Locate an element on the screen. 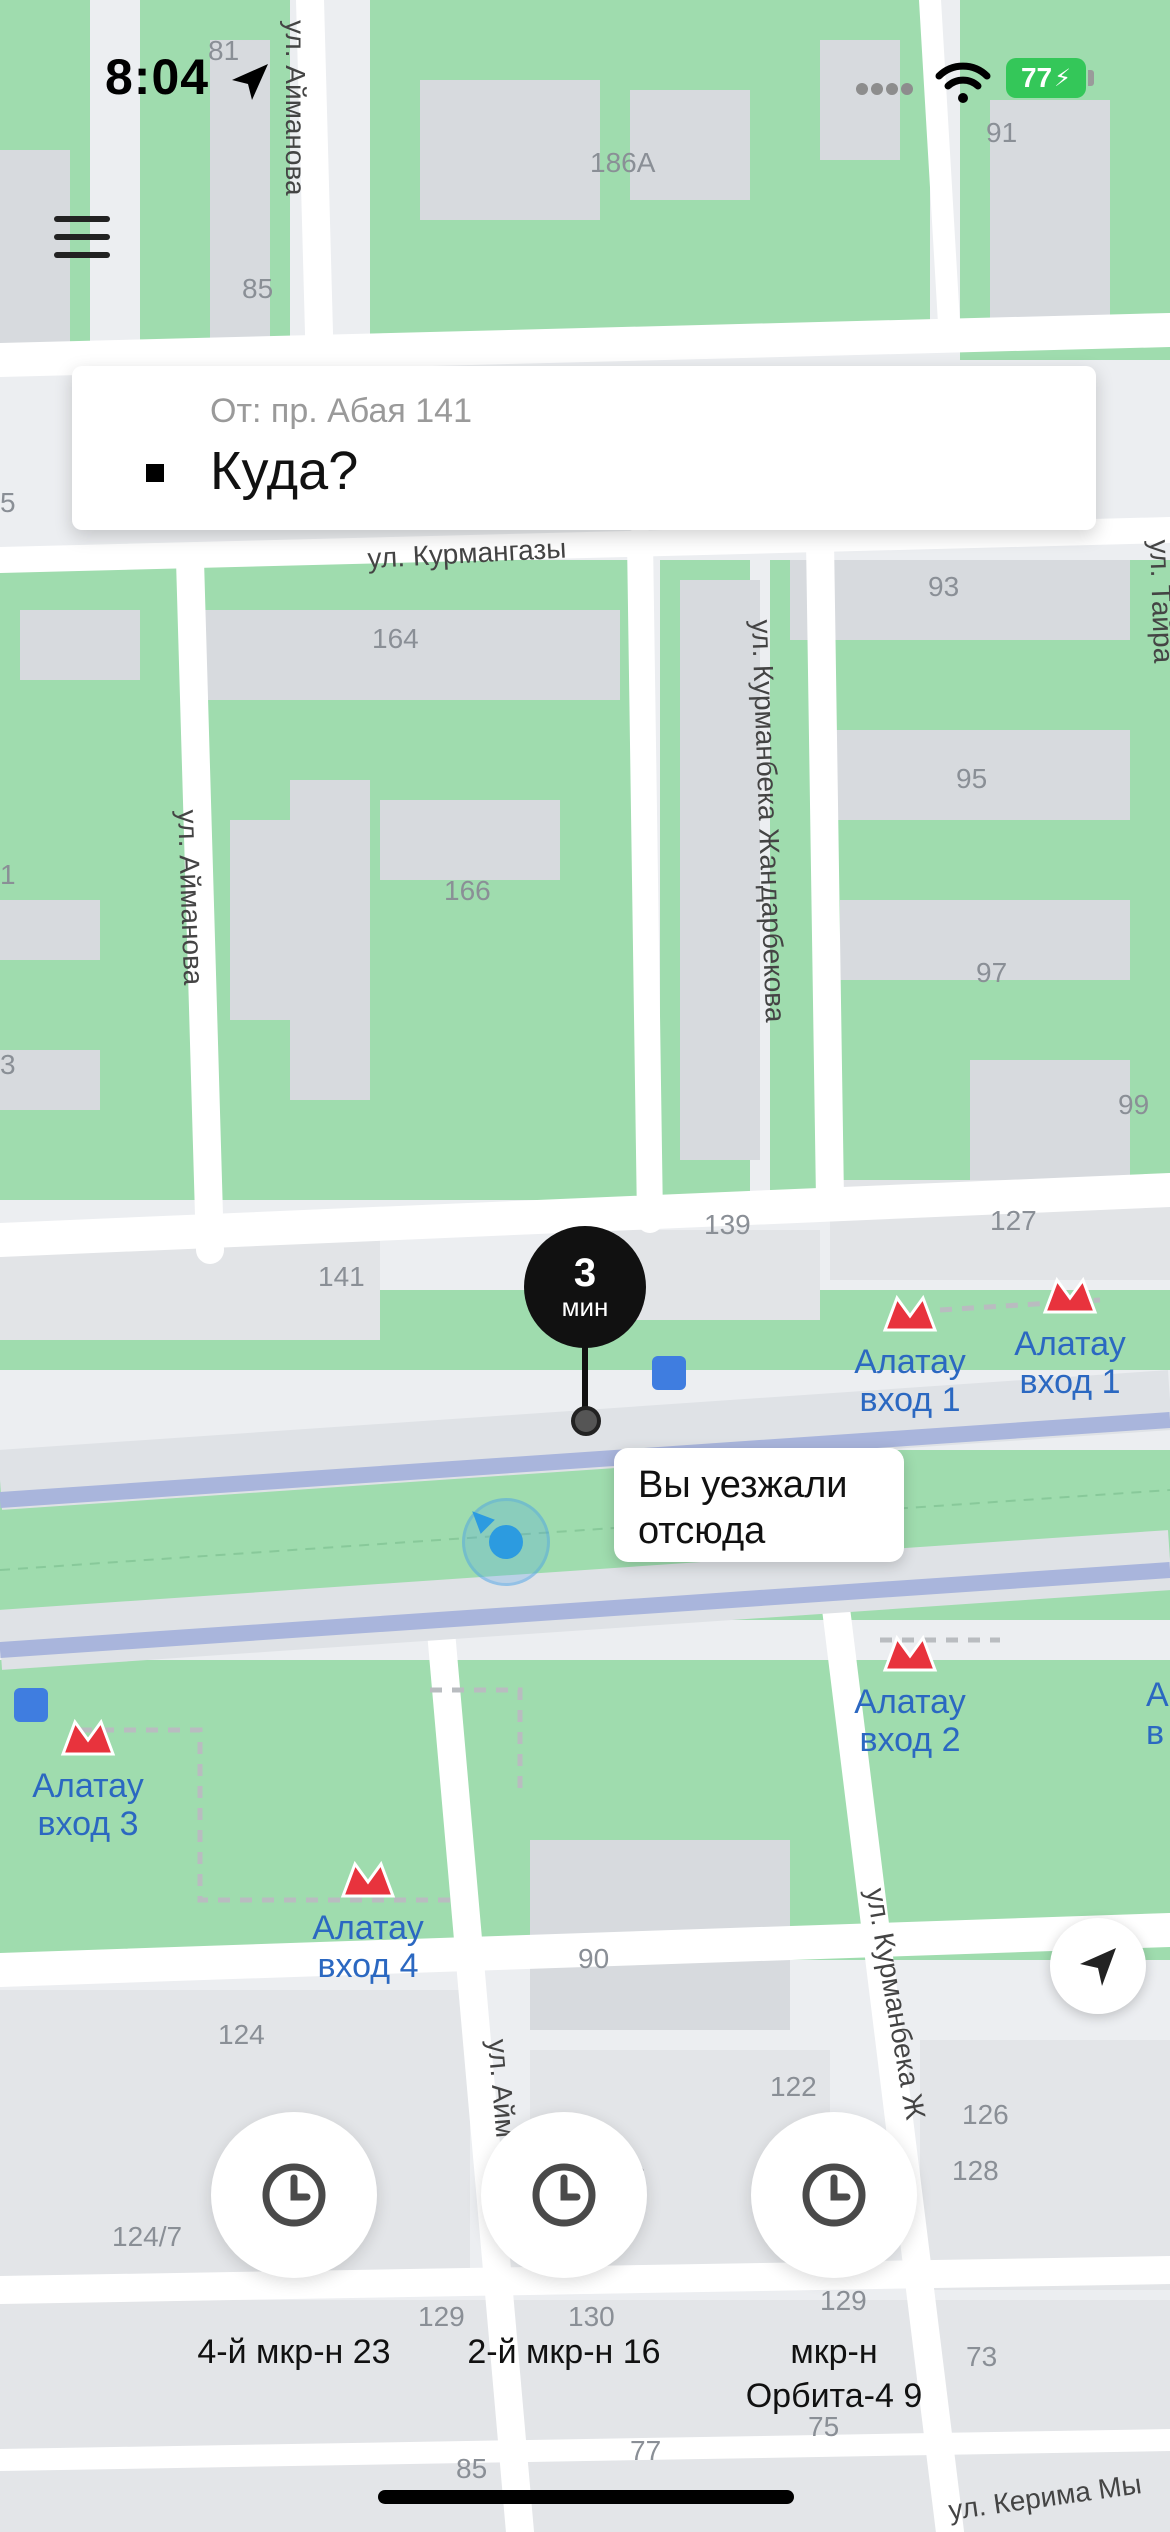  svg-text: 99 is located at coordinates (1133, 1104).